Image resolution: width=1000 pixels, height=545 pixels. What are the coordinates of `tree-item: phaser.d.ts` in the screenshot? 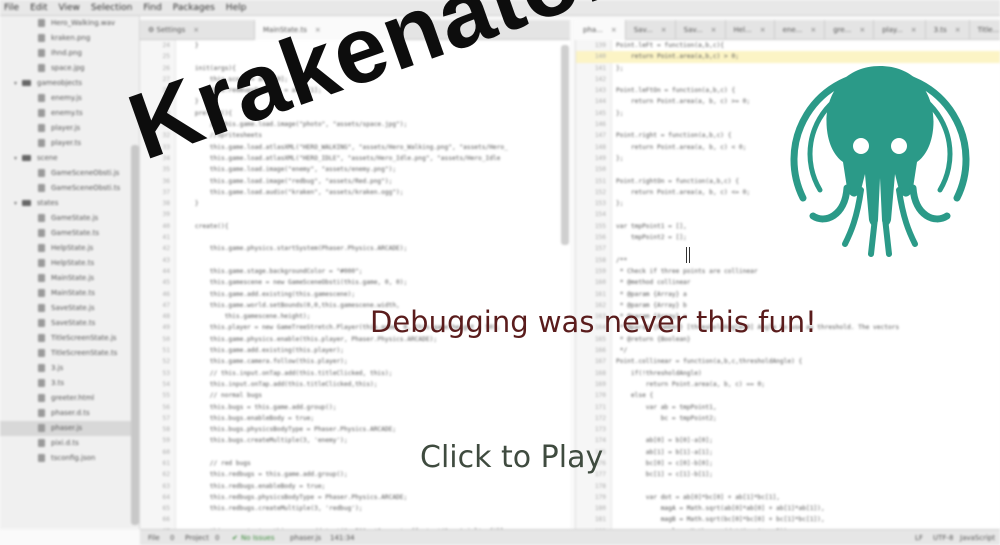 It's located at (69, 413).